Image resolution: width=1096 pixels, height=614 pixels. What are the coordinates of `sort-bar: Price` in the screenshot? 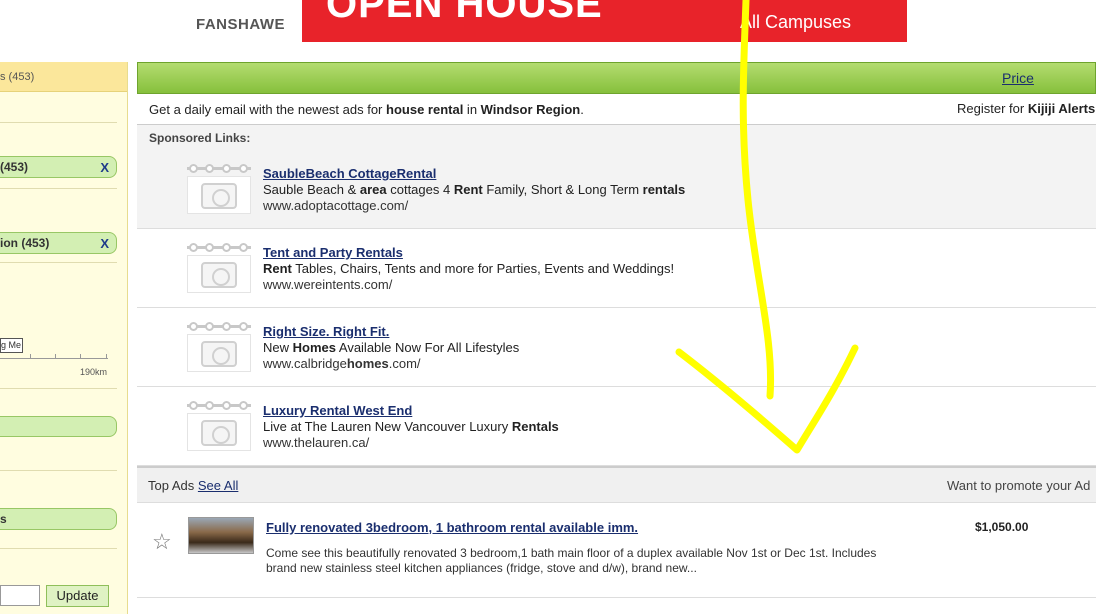 It's located at (616, 78).